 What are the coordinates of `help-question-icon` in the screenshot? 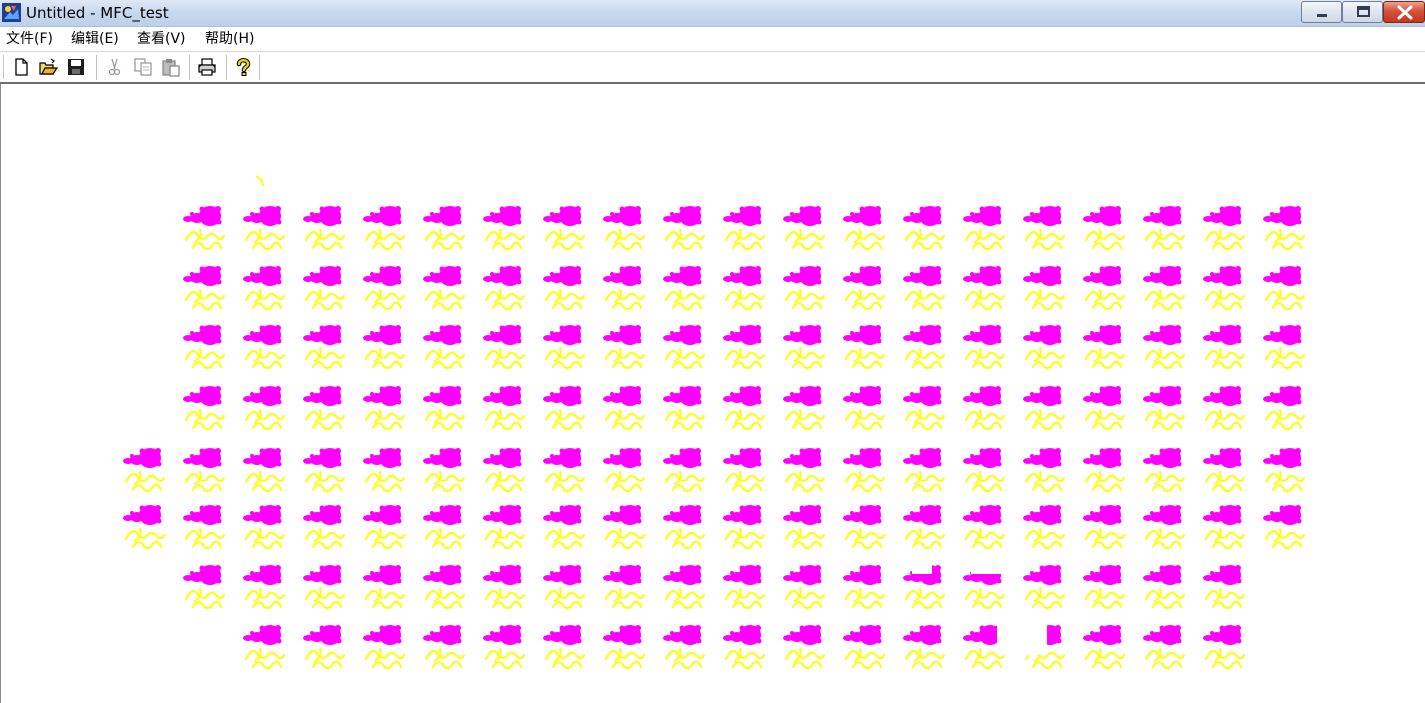 It's located at (243, 67).